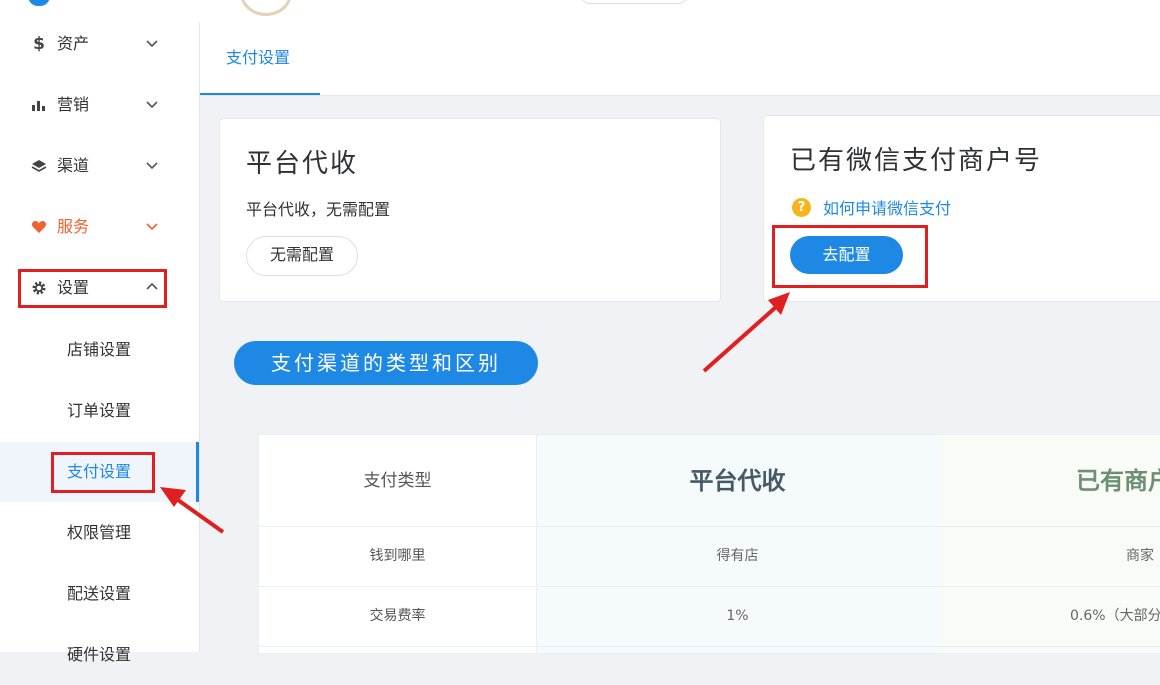  What do you see at coordinates (850, 256) in the screenshot?
I see `highlight-go-config-box` at bounding box center [850, 256].